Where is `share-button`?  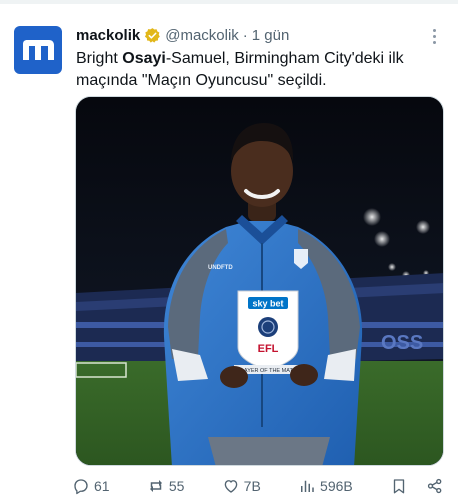 share-button is located at coordinates (435, 486).